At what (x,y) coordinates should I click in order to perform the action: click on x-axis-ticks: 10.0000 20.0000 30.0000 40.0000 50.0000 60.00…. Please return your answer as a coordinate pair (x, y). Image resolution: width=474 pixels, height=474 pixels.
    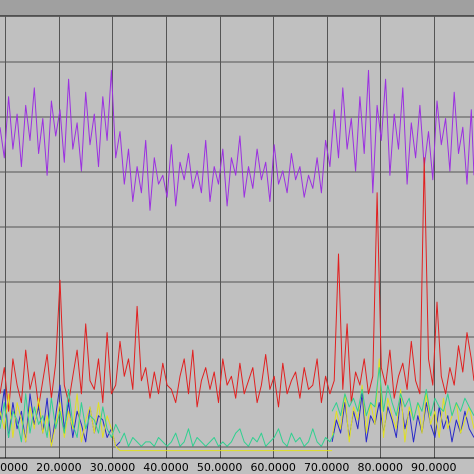
    Looking at the image, I should click on (228, 467).